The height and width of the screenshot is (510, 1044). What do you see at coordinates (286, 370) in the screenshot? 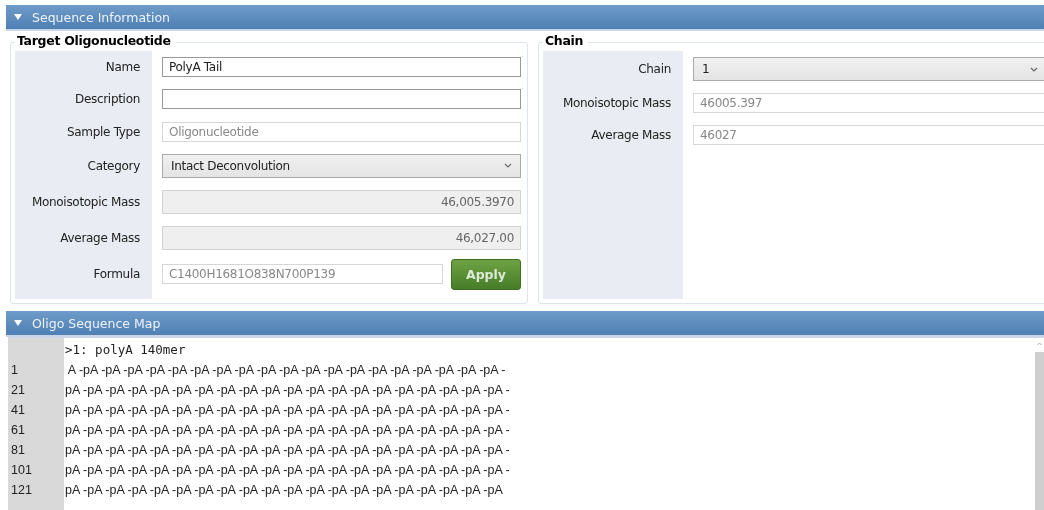
I see `sequence-line: A -pA -pA -pA -pA -pA -pA -pA -pA -pA -pA -pA -pA -pA -pA -pA -pA -pA -pA -pA -` at bounding box center [286, 370].